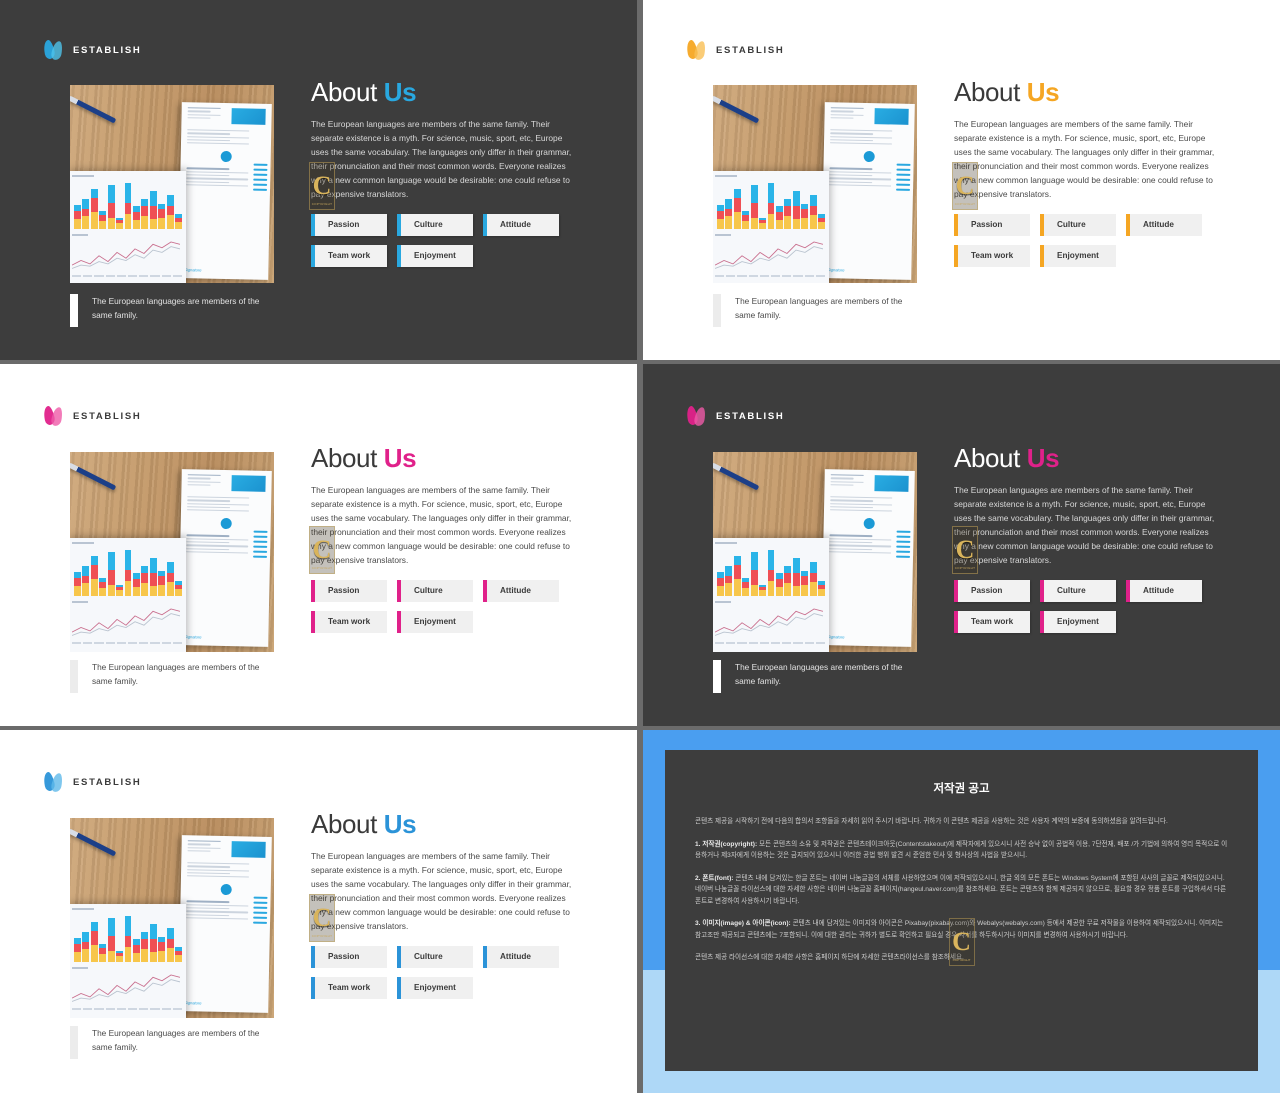 This screenshot has width=1280, height=1093. I want to click on person-icon, so click(869, 524).